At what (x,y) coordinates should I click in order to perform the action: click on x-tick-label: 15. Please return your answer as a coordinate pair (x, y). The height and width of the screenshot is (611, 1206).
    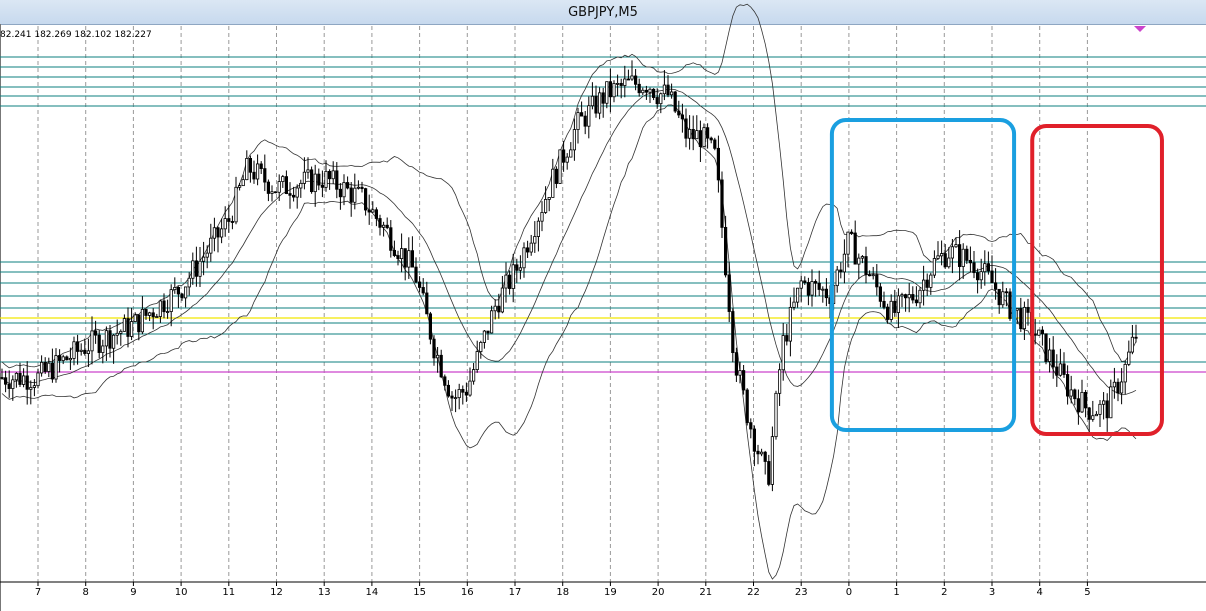
    Looking at the image, I should click on (419, 592).